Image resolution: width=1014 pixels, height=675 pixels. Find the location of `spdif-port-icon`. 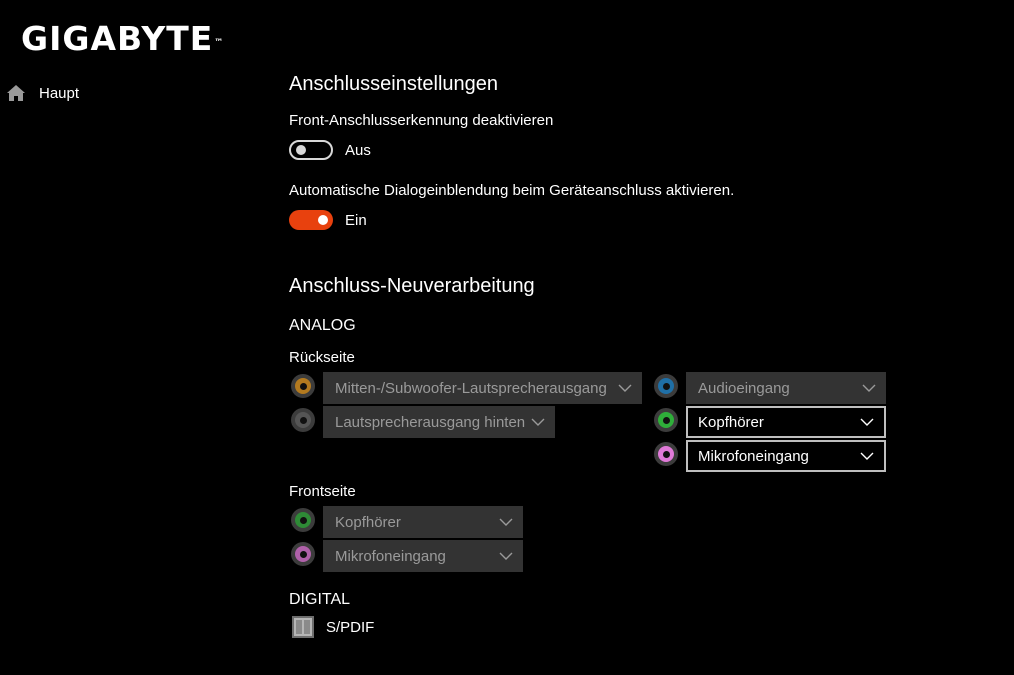

spdif-port-icon is located at coordinates (303, 627).